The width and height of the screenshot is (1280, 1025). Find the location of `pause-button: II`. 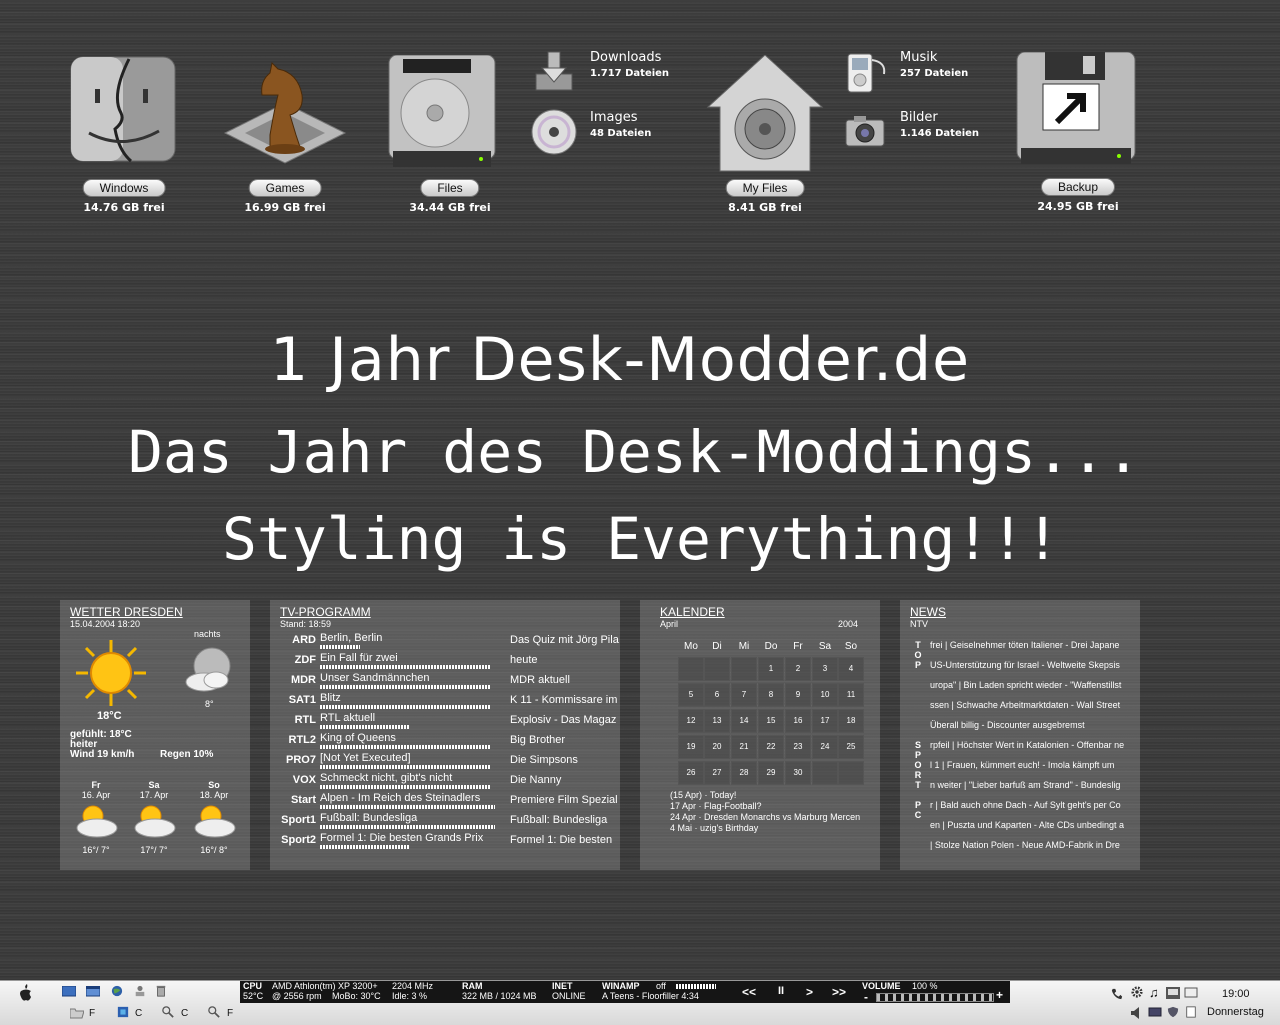

pause-button: II is located at coordinates (781, 991).